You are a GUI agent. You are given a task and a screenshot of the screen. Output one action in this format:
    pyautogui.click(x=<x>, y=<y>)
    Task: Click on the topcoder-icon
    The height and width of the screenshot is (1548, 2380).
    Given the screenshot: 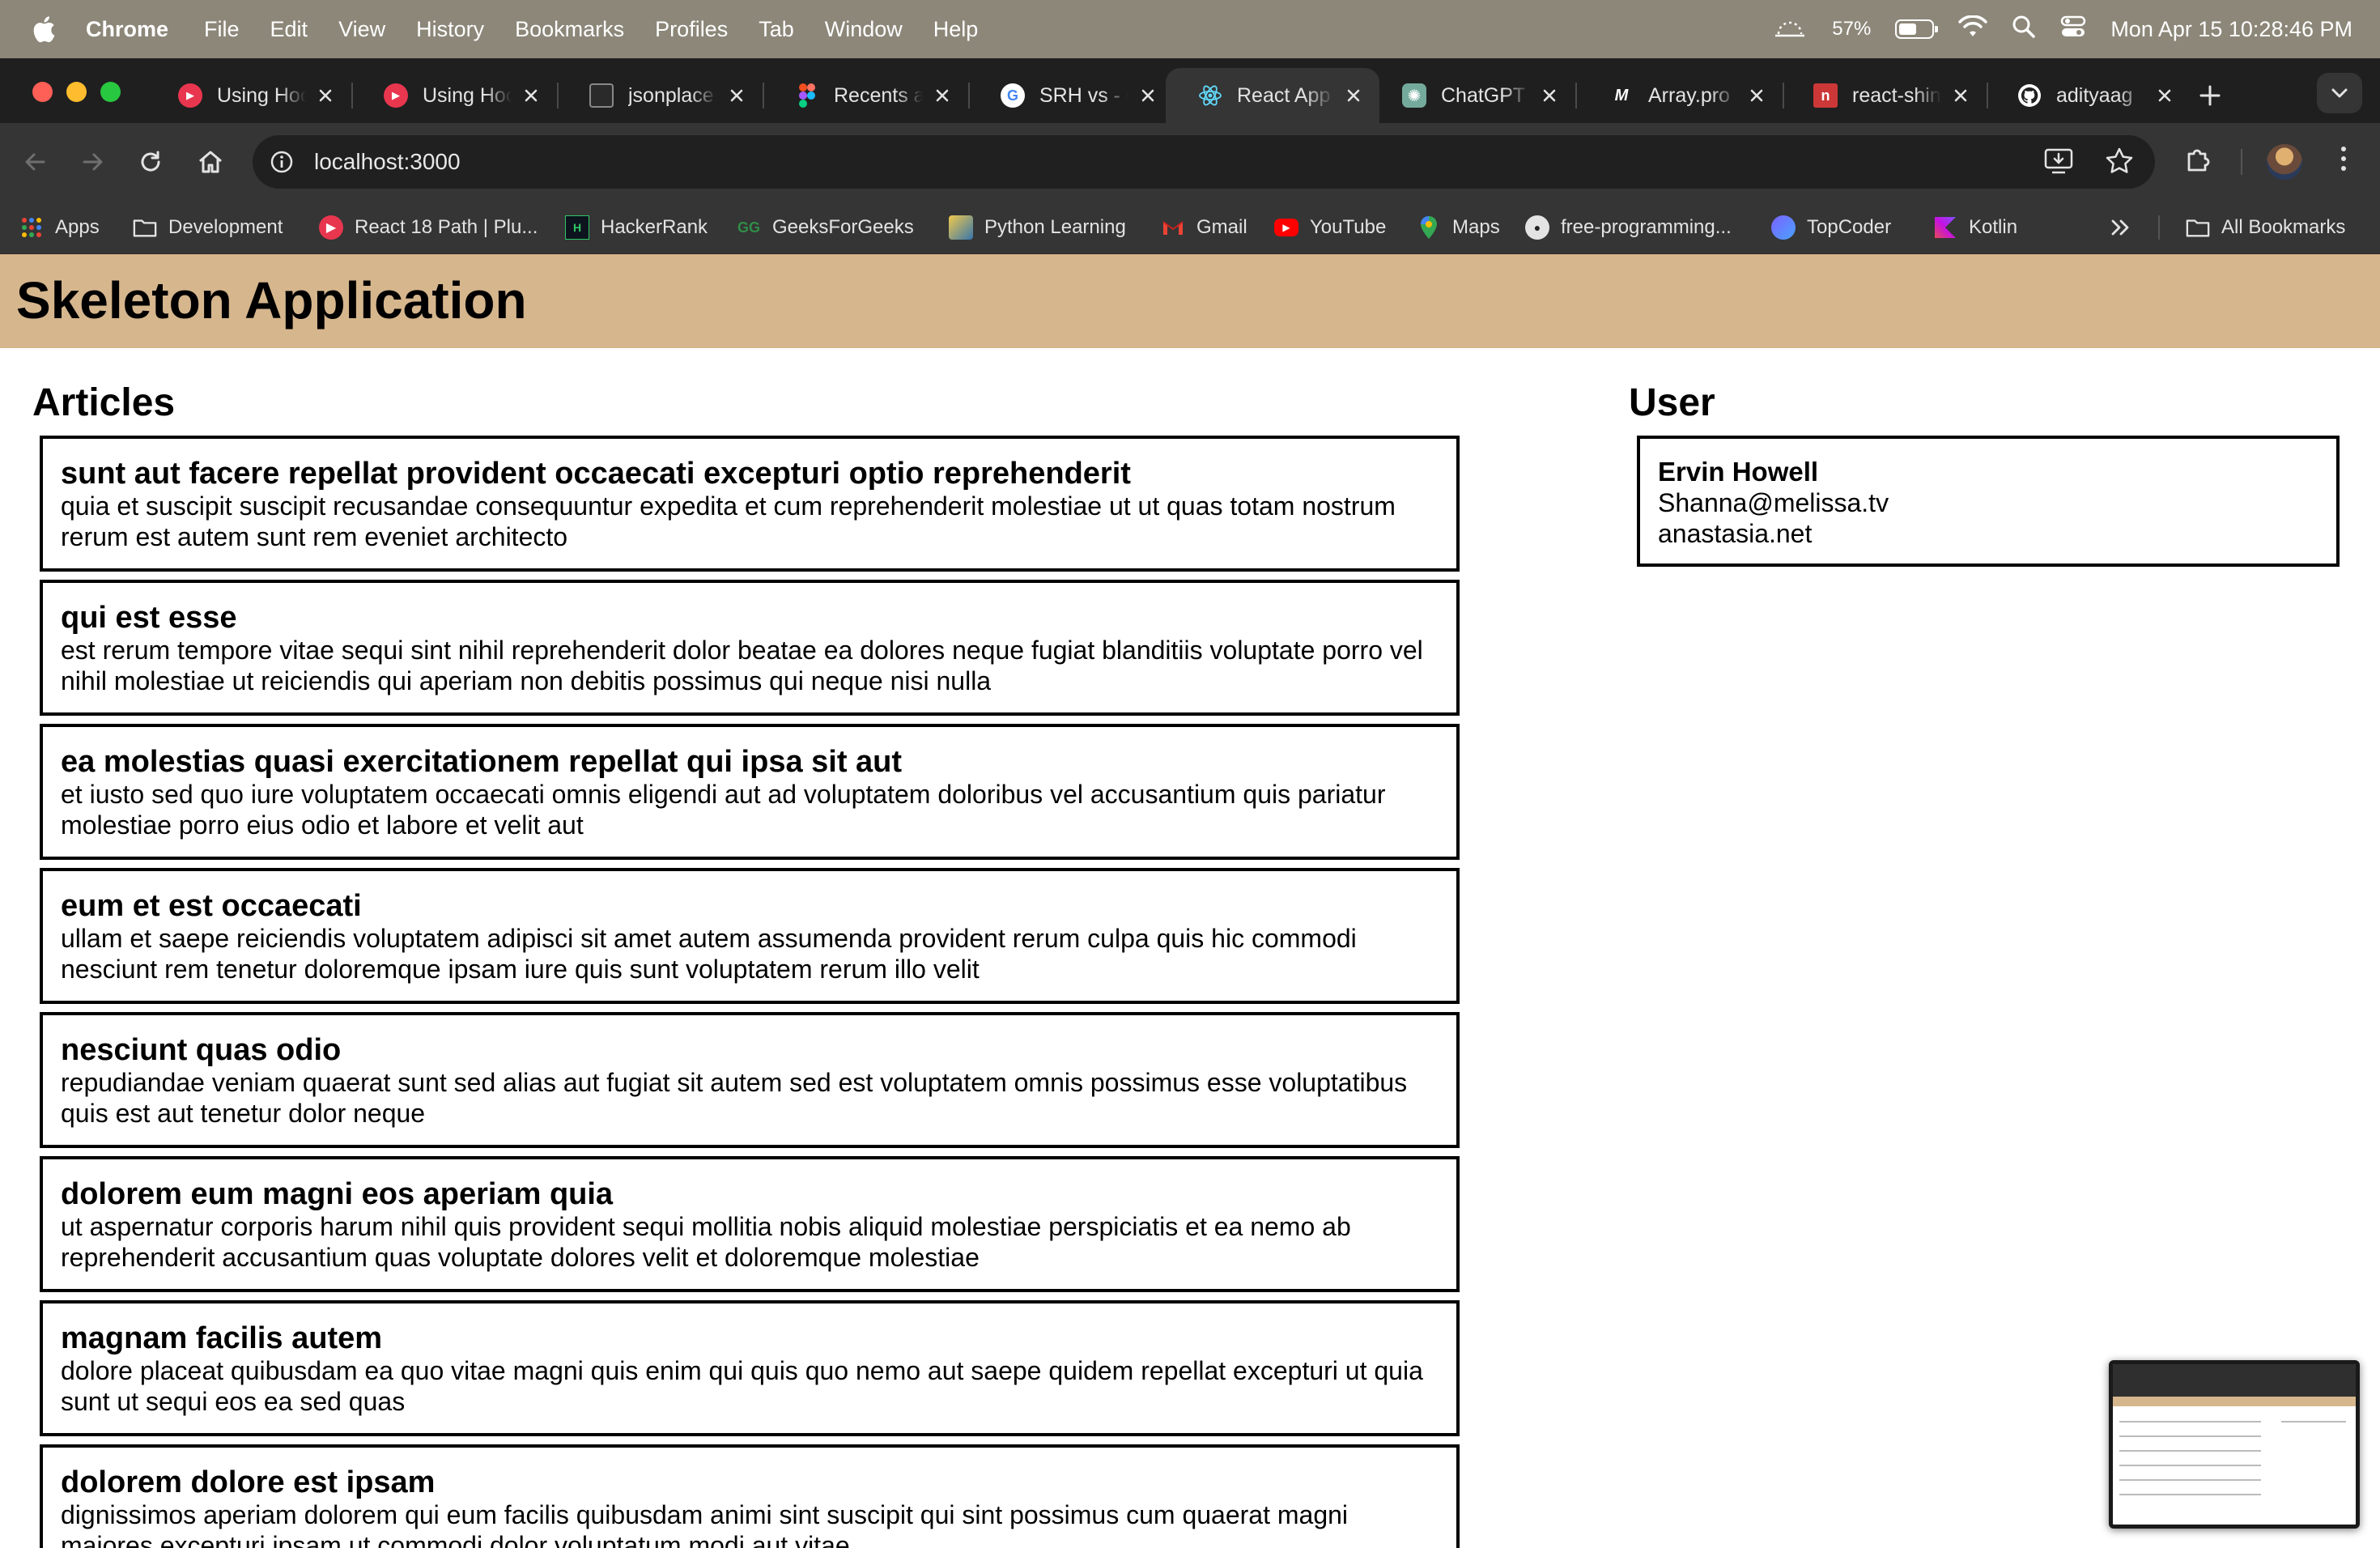 What is the action you would take?
    pyautogui.click(x=1783, y=227)
    